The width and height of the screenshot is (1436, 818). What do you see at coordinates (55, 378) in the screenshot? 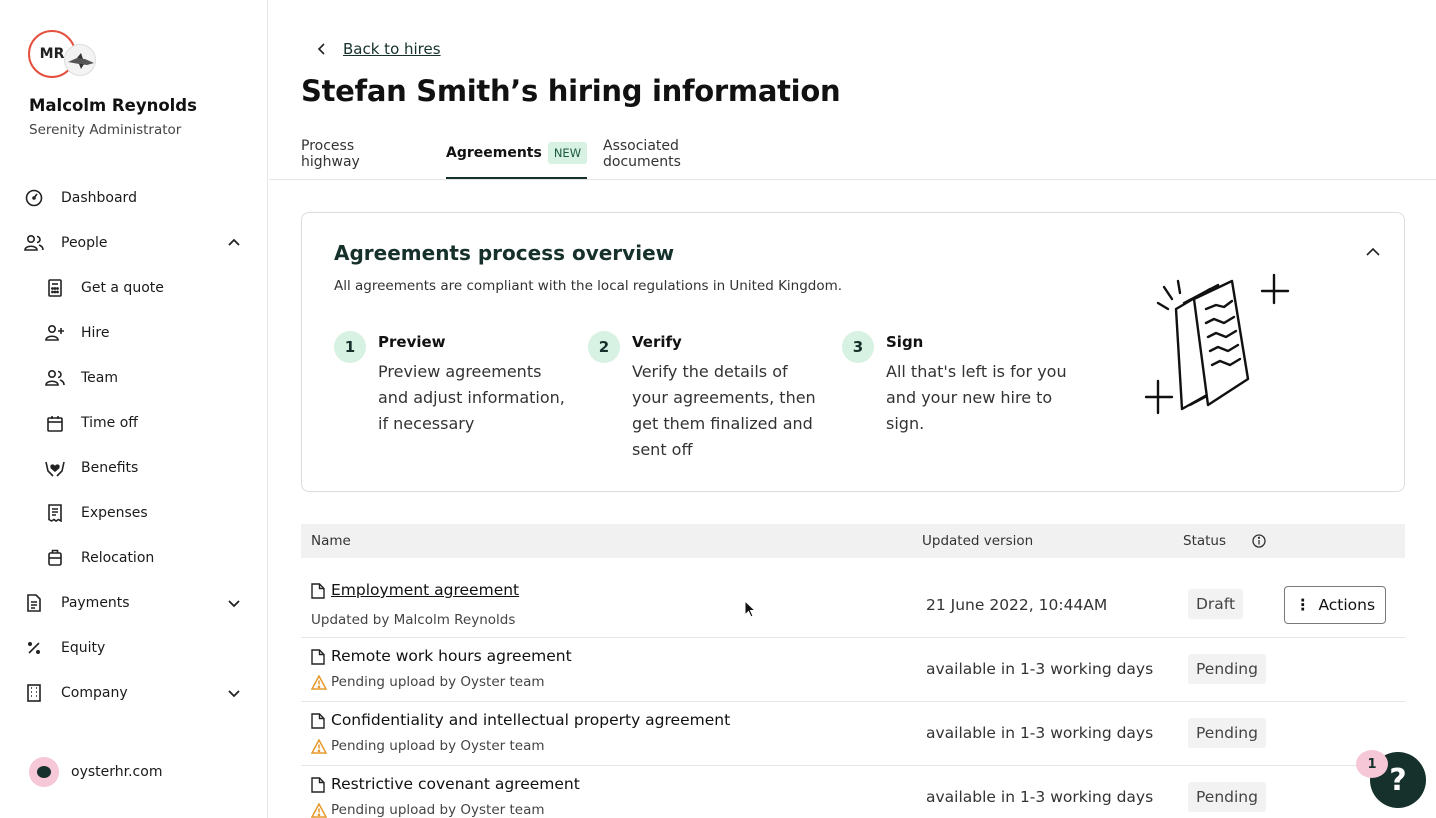
I see `team-icon` at bounding box center [55, 378].